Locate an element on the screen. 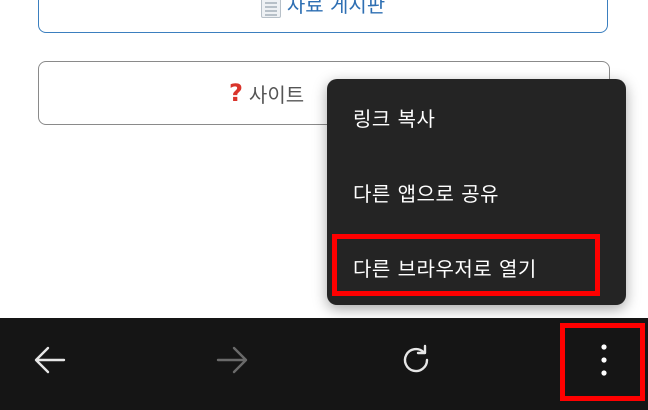 The width and height of the screenshot is (648, 410). reload-button is located at coordinates (416, 360).